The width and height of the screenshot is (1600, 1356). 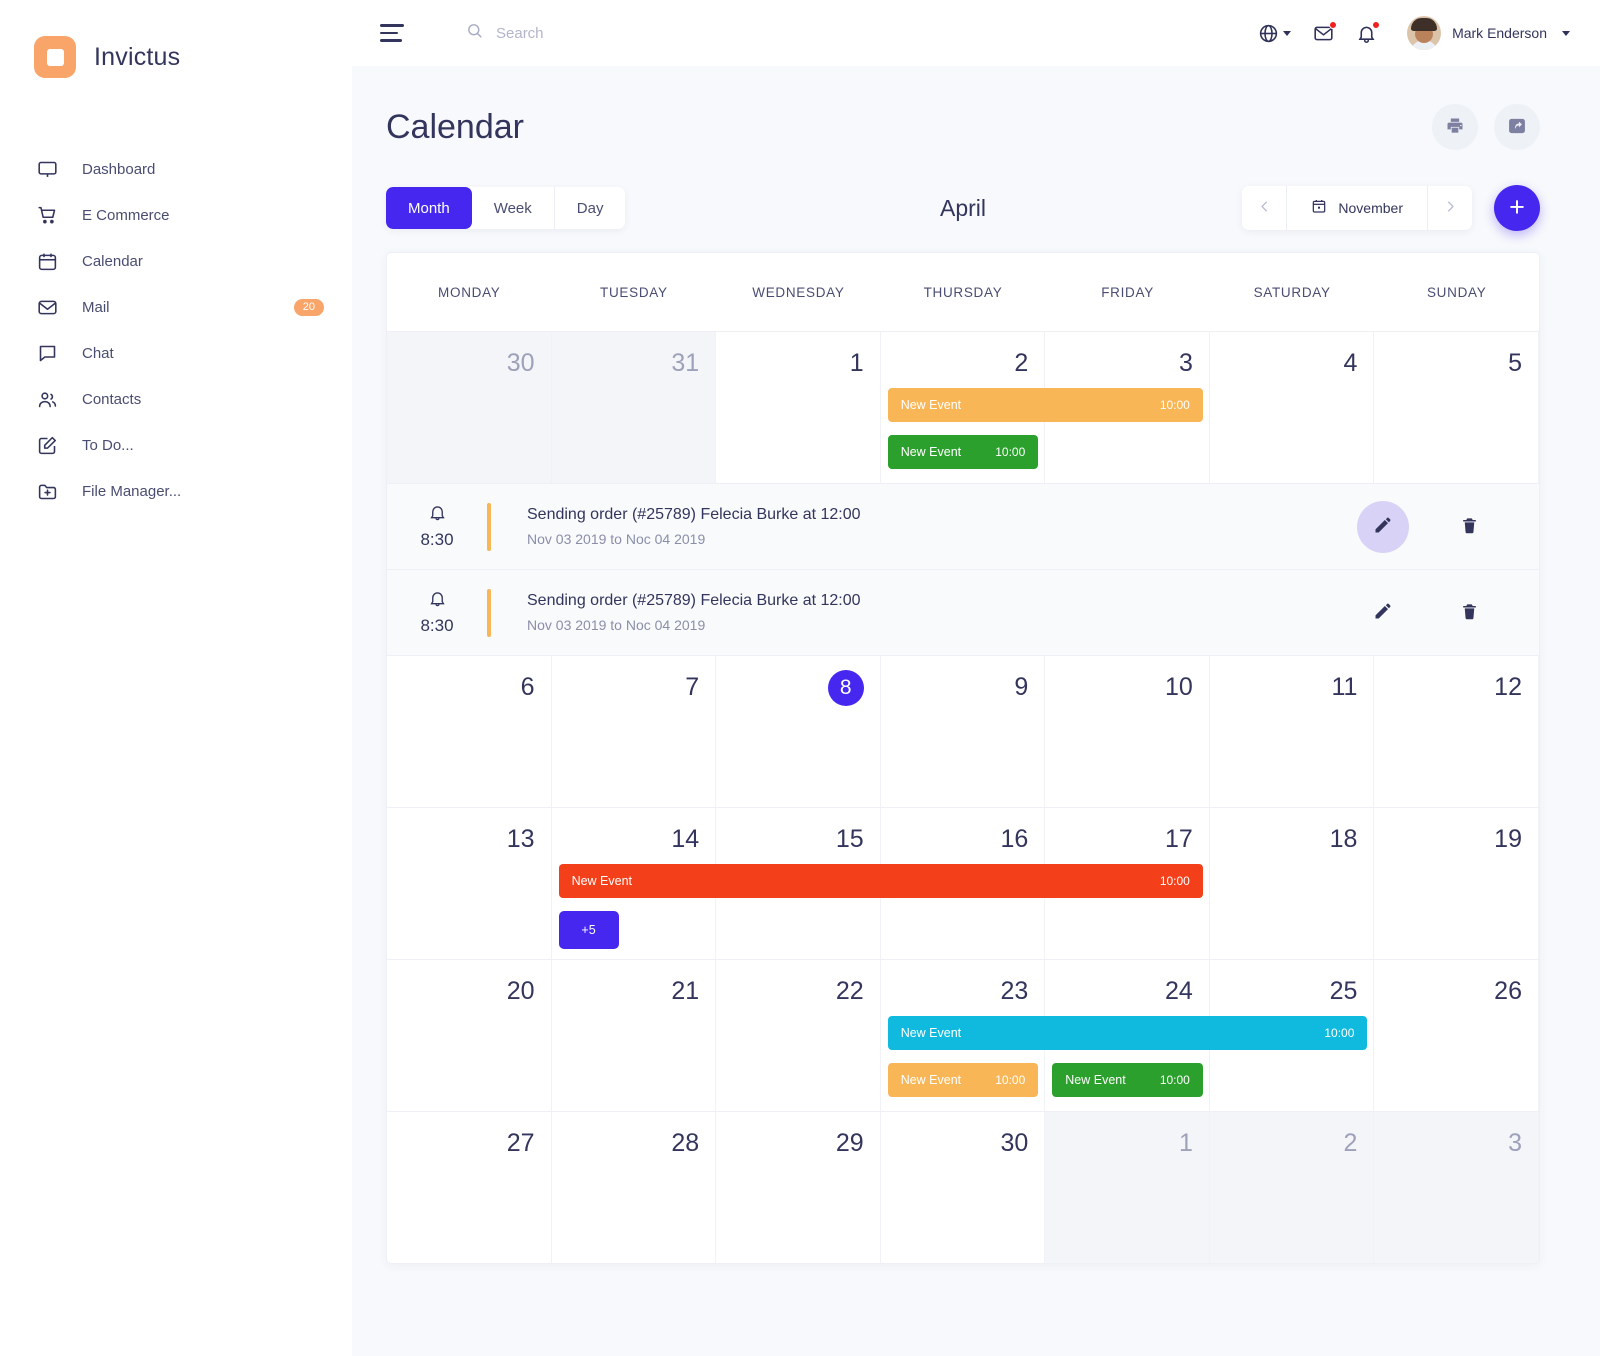 I want to click on calendar-day-cell: 28, so click(x=634, y=1187).